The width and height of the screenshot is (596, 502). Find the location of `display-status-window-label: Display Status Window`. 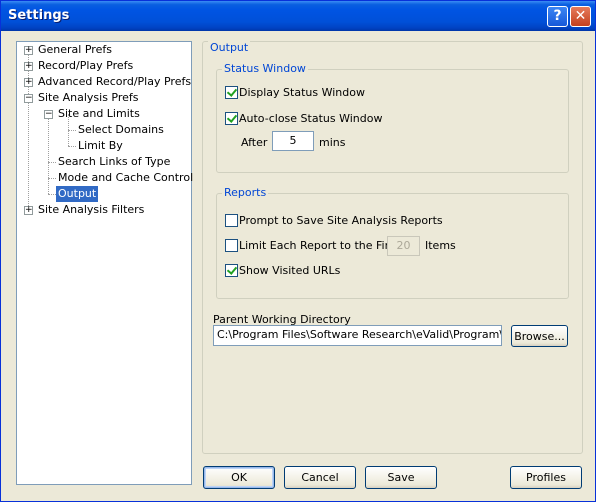

display-status-window-label: Display Status Window is located at coordinates (302, 92).